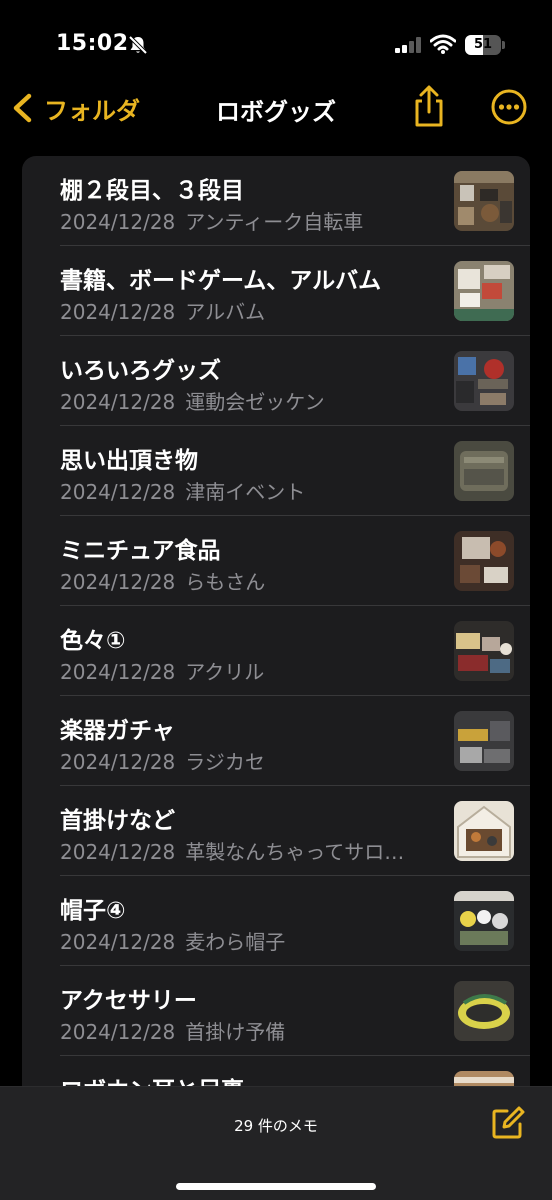 The height and width of the screenshot is (1200, 552). I want to click on note-title: 楽器ガチャ, so click(117, 731).